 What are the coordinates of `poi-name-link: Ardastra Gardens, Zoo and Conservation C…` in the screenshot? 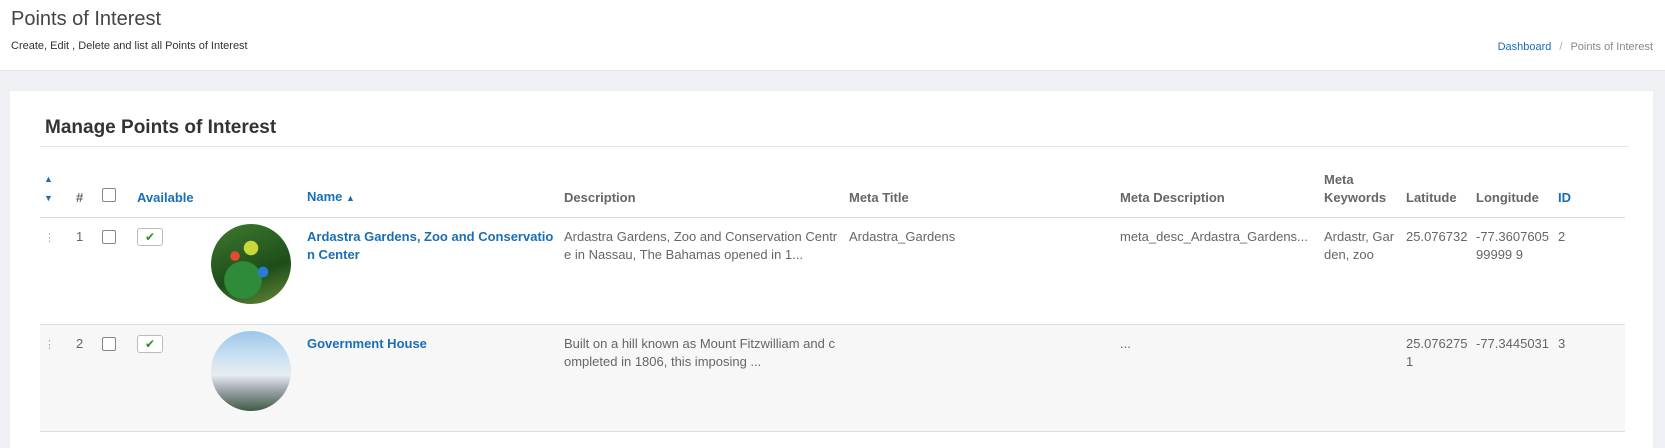 It's located at (430, 245).